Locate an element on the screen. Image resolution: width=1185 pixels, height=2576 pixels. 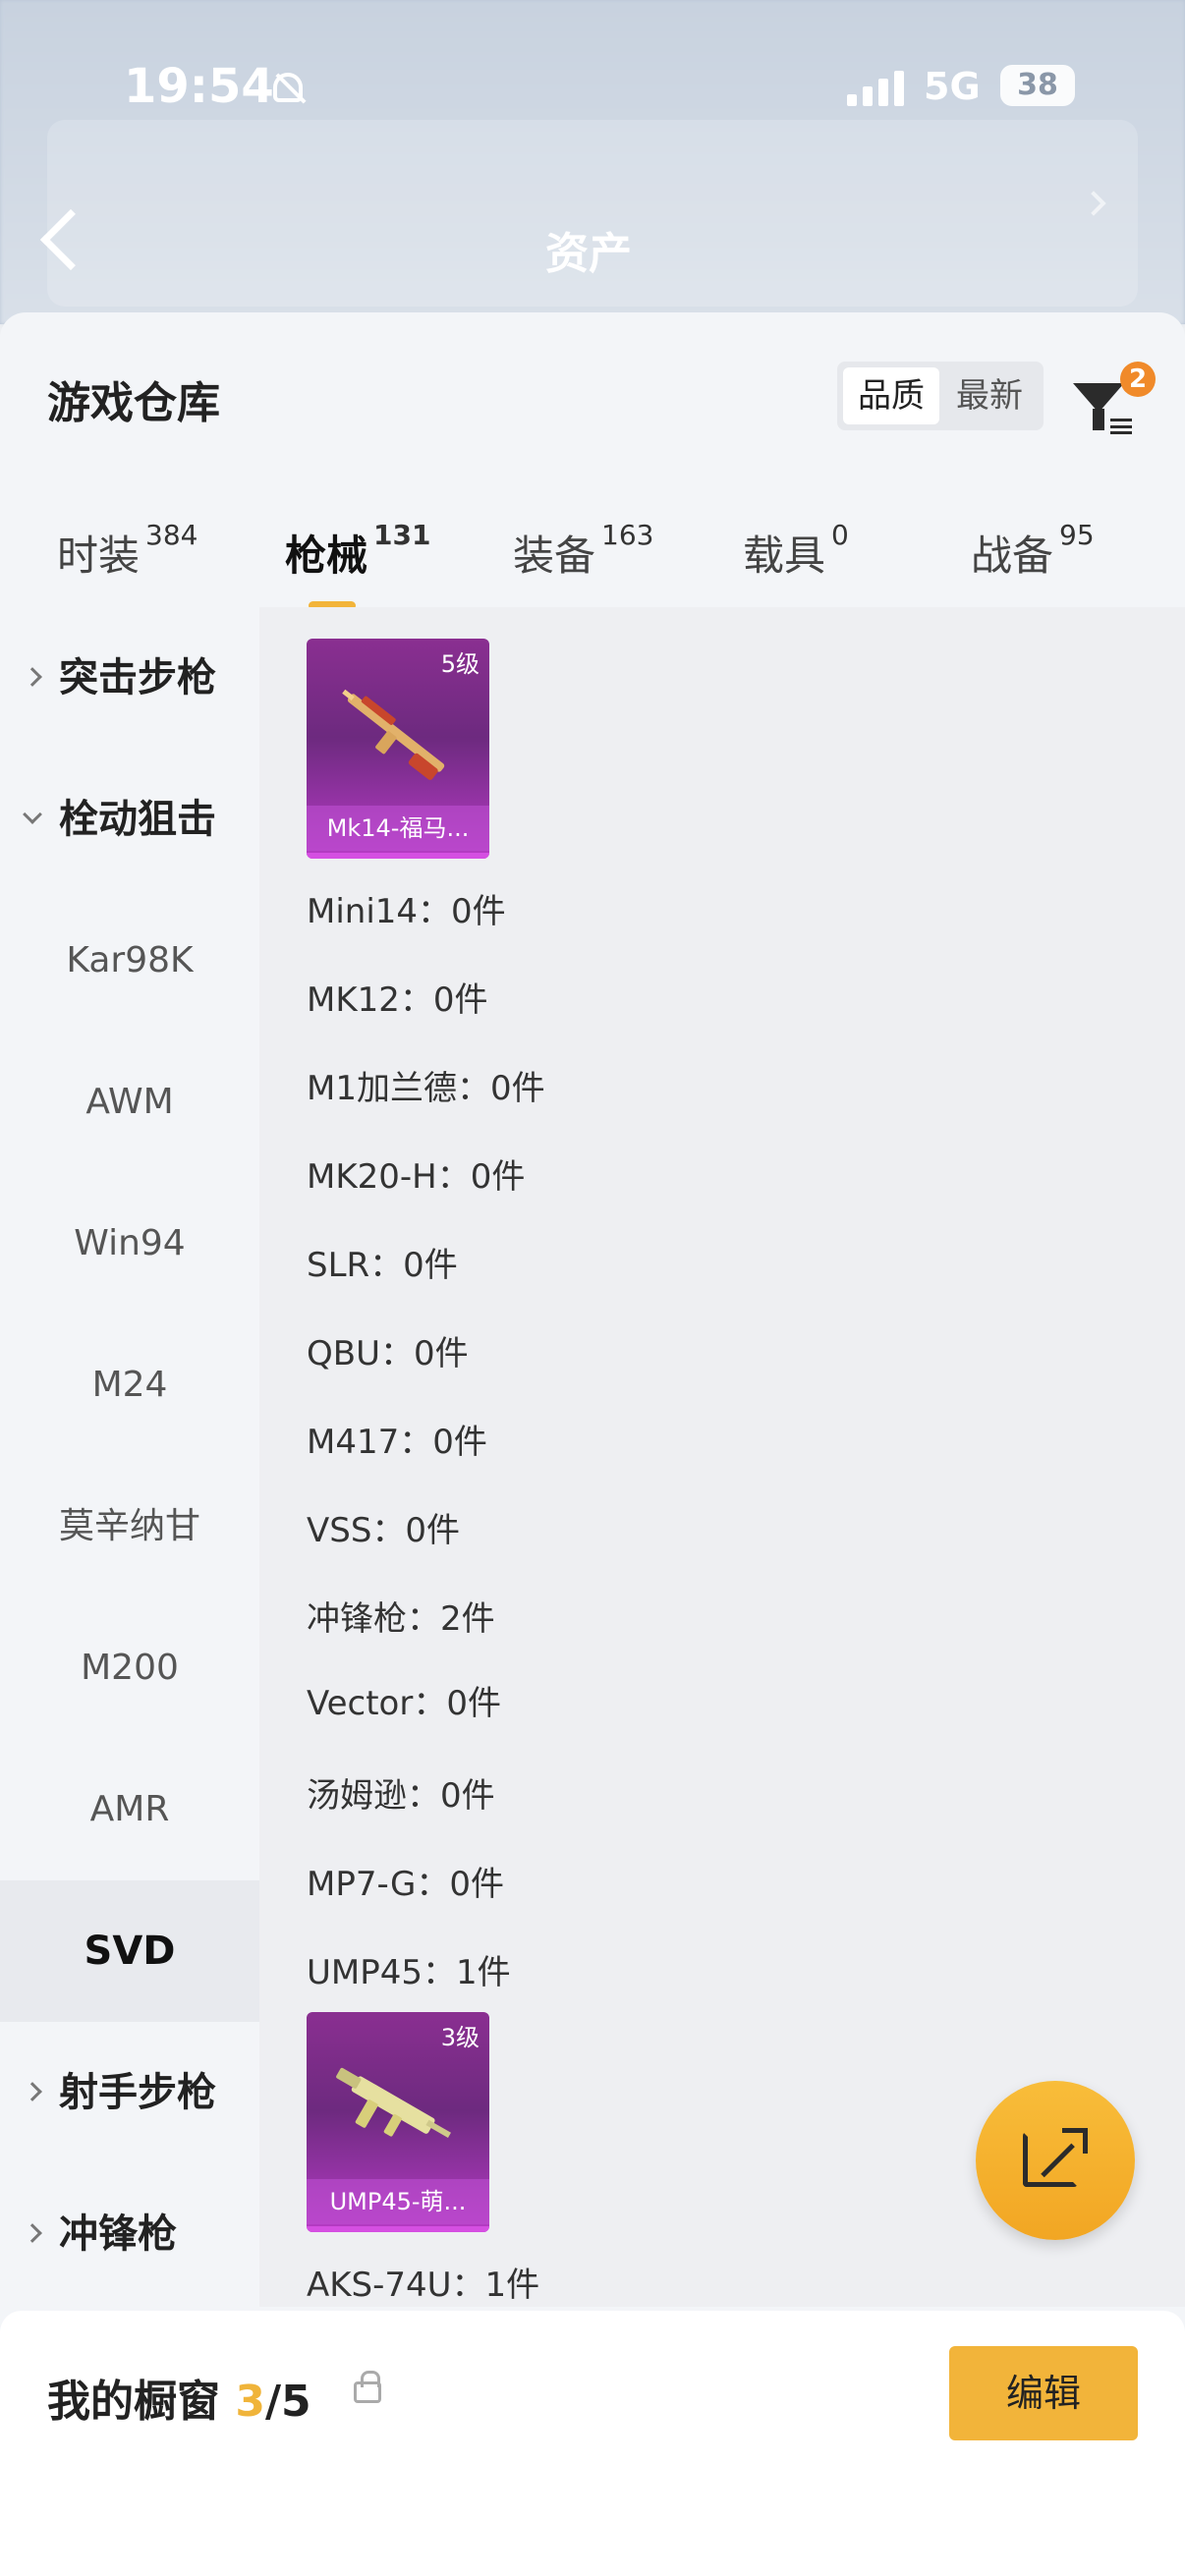
category-tabs: 时装 384 枪械 131 装备 163 载具 0 战备 95 is located at coordinates (592, 559).